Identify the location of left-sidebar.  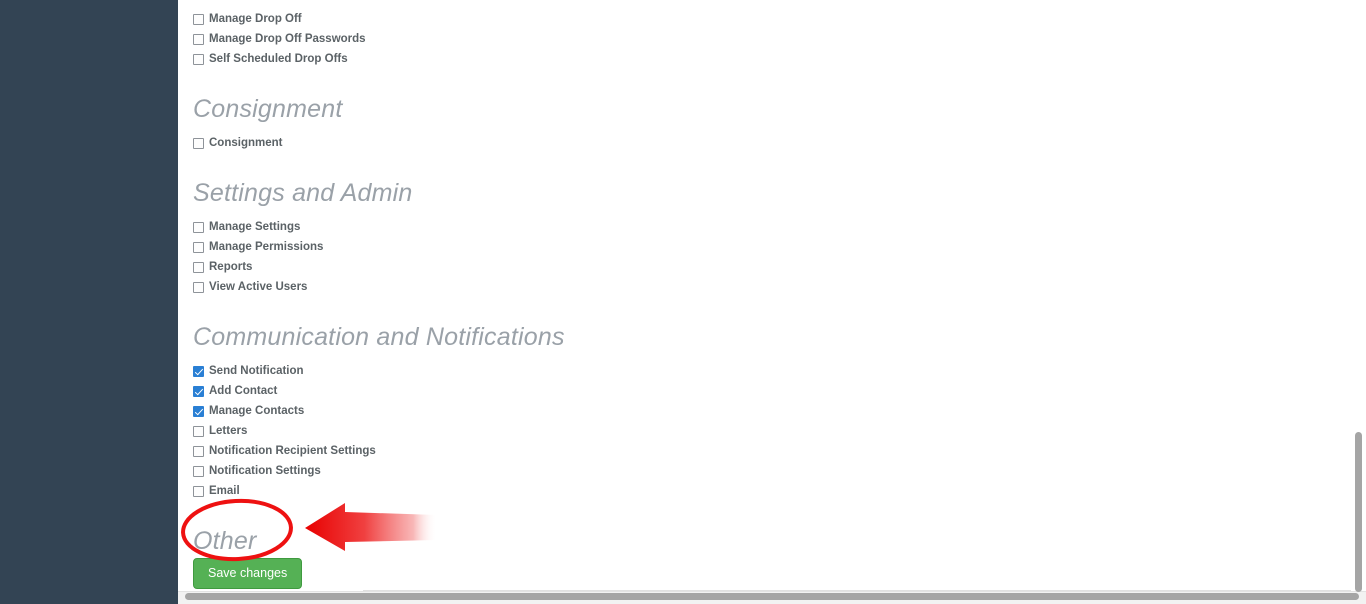
(89, 302).